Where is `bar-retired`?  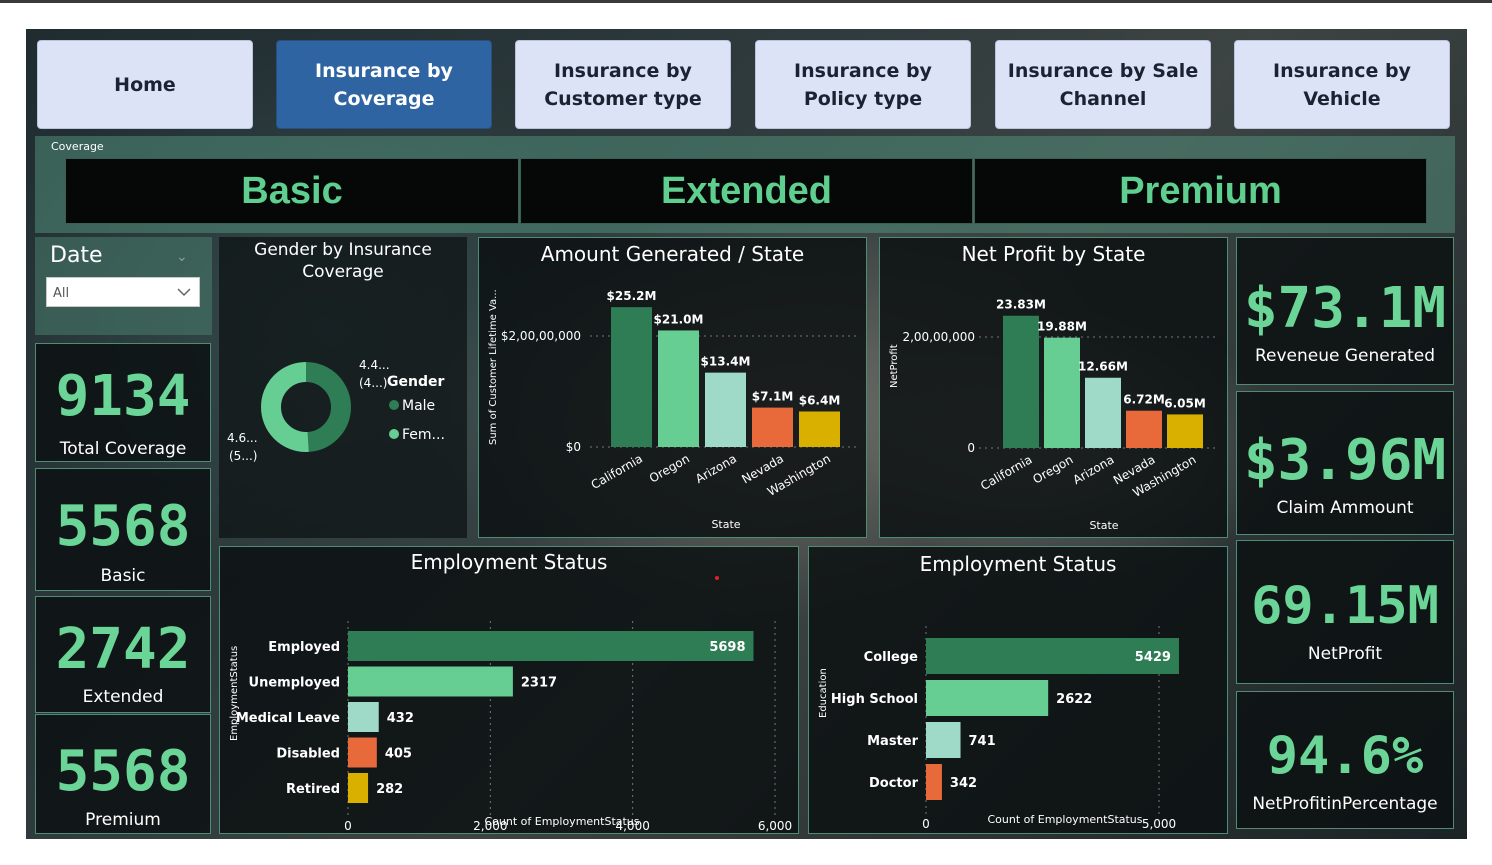 bar-retired is located at coordinates (358, 788).